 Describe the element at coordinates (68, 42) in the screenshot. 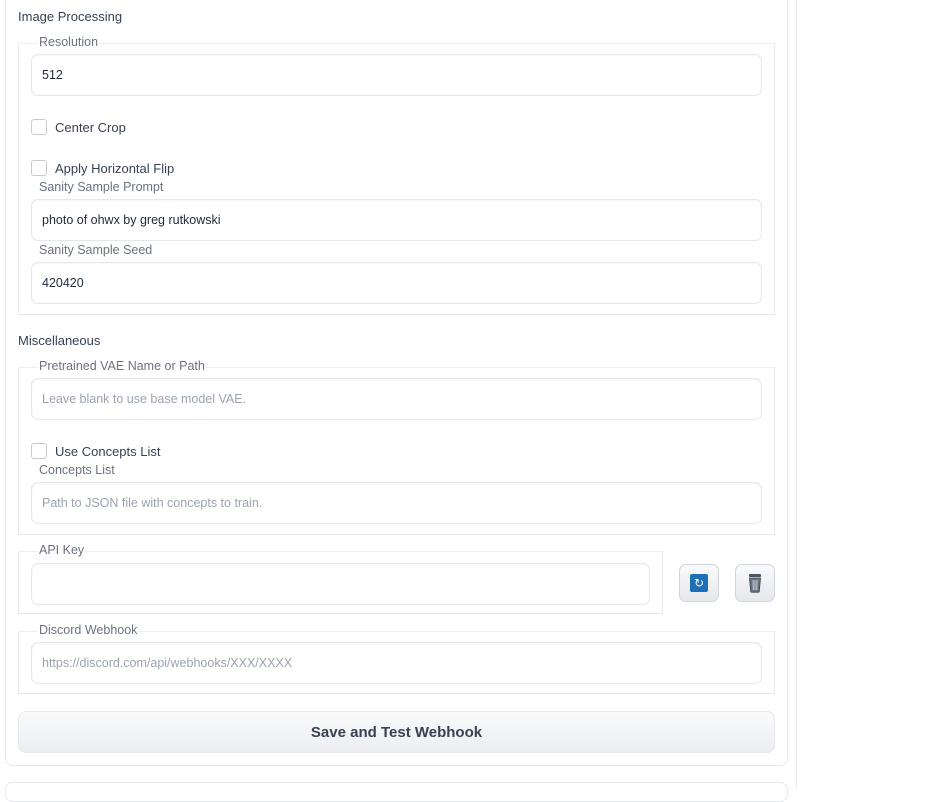

I see `resolution-label: Resolution` at that location.